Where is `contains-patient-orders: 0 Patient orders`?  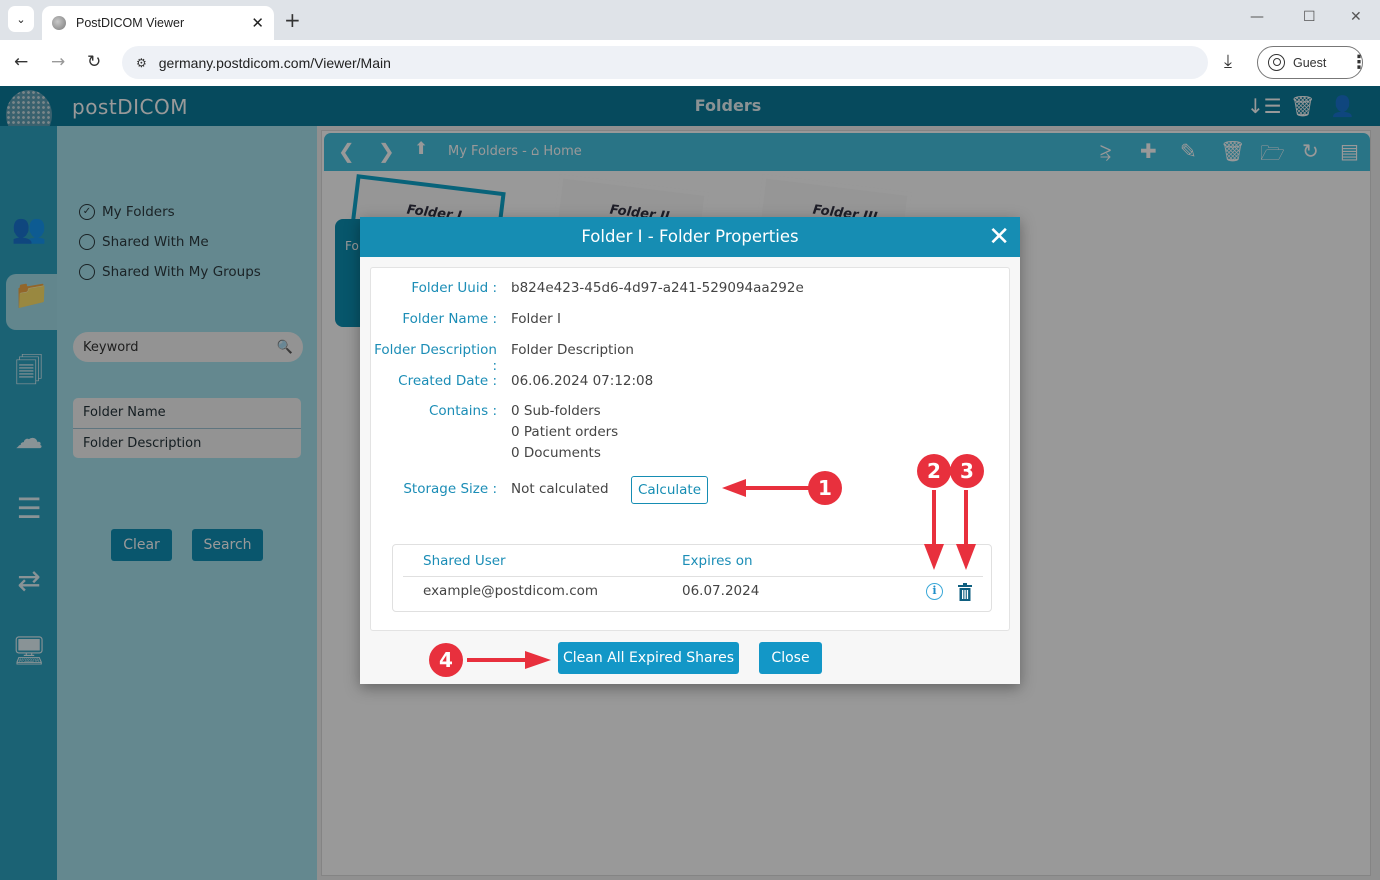 contains-patient-orders: 0 Patient orders is located at coordinates (565, 432).